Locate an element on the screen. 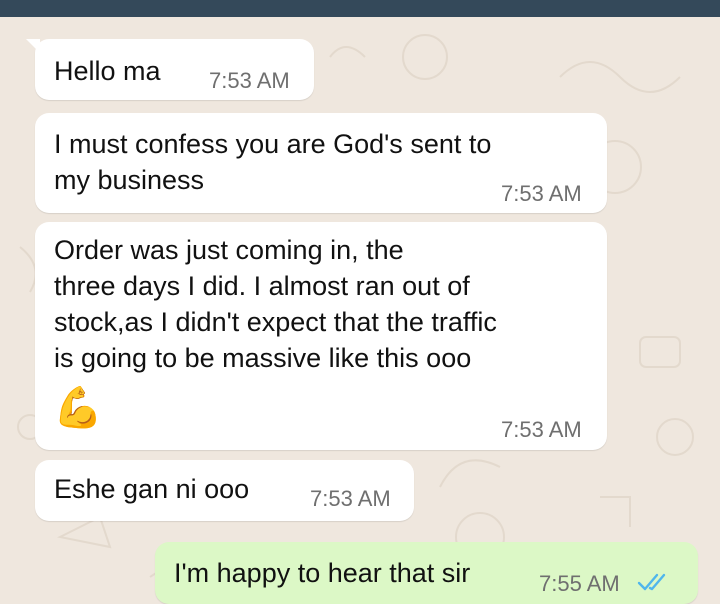  double-check-read-icon is located at coordinates (651, 582).